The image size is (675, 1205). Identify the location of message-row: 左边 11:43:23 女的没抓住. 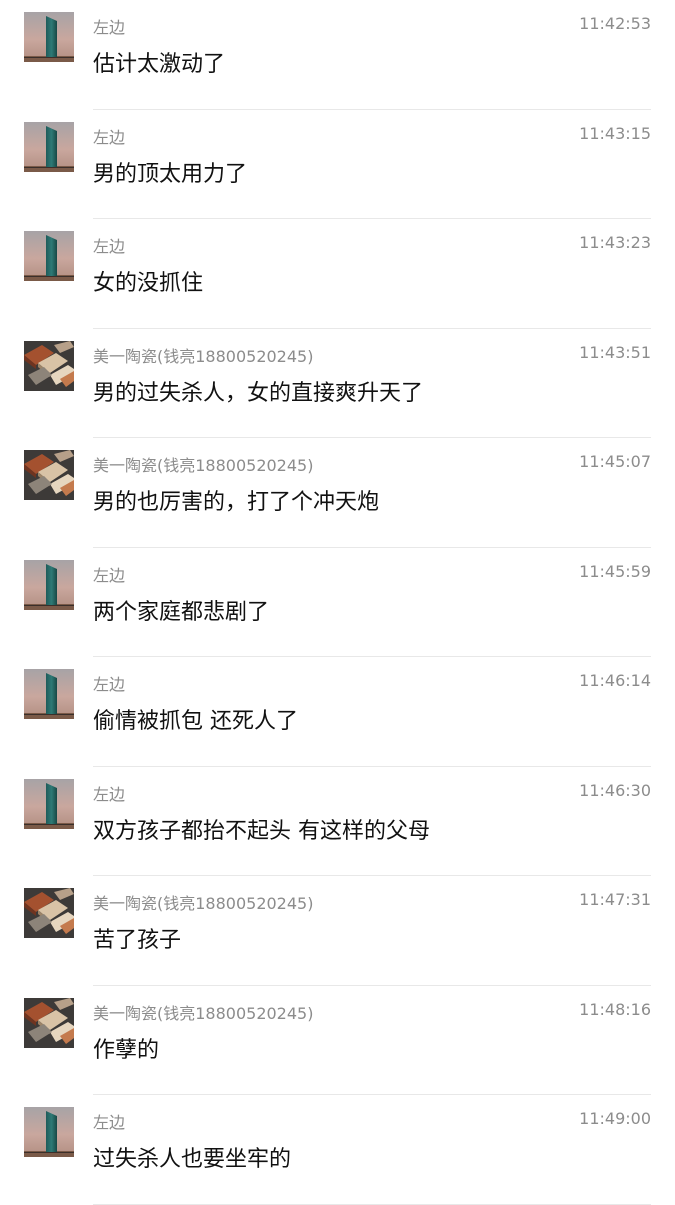
(337, 274).